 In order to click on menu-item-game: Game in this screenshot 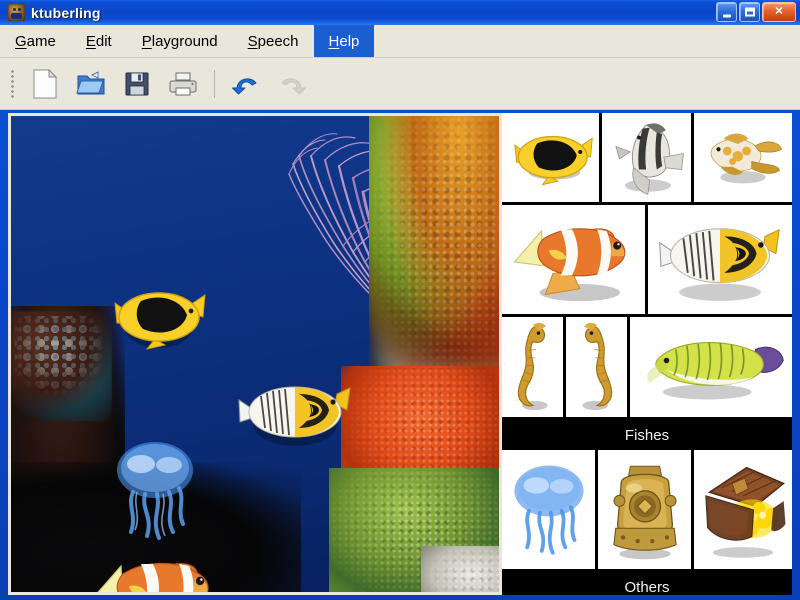, I will do `click(35, 41)`.